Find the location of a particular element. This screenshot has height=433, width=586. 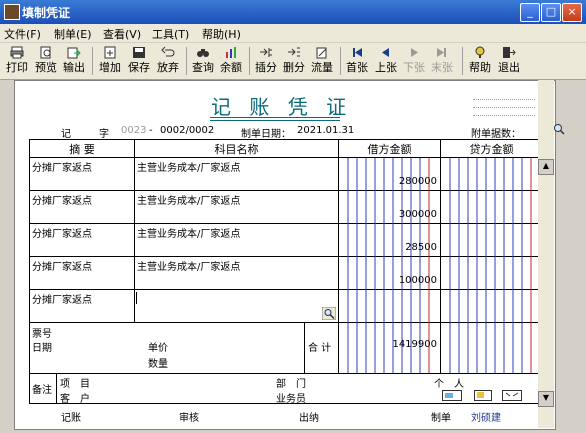

close-button: × is located at coordinates (572, 12).